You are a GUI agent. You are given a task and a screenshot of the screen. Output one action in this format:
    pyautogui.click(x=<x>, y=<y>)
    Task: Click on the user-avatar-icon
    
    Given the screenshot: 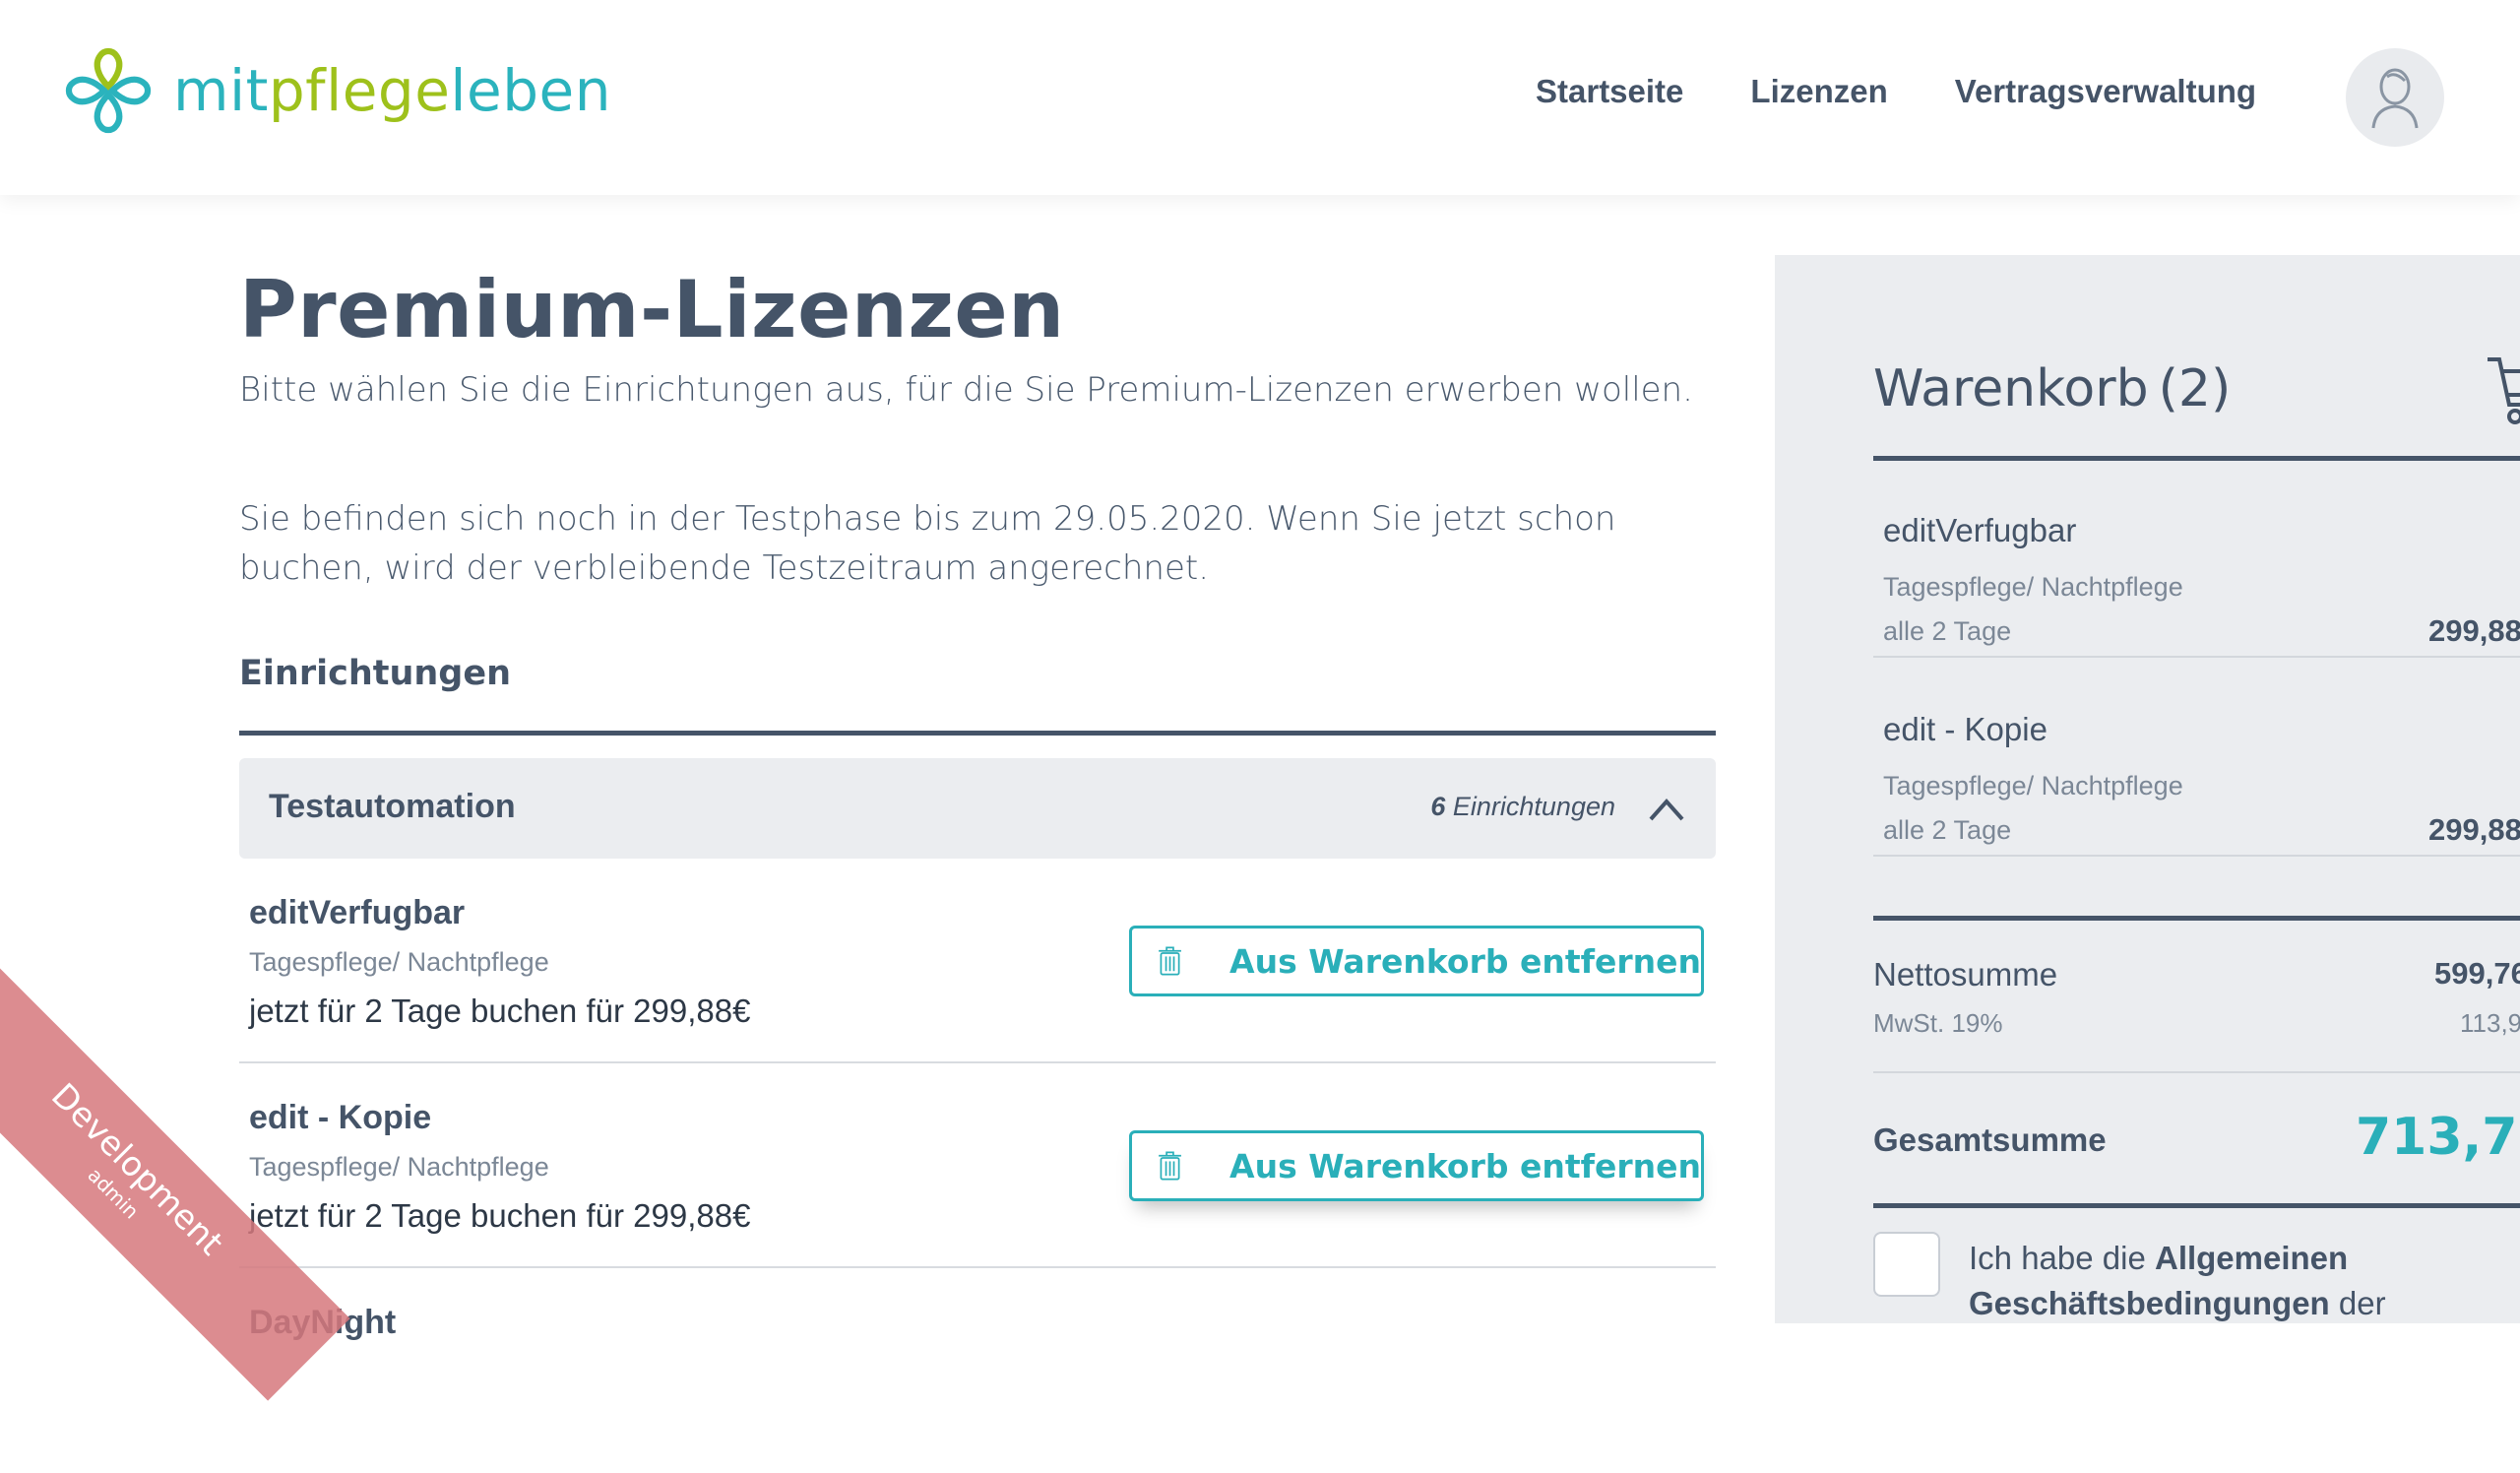 What is the action you would take?
    pyautogui.click(x=2395, y=98)
    